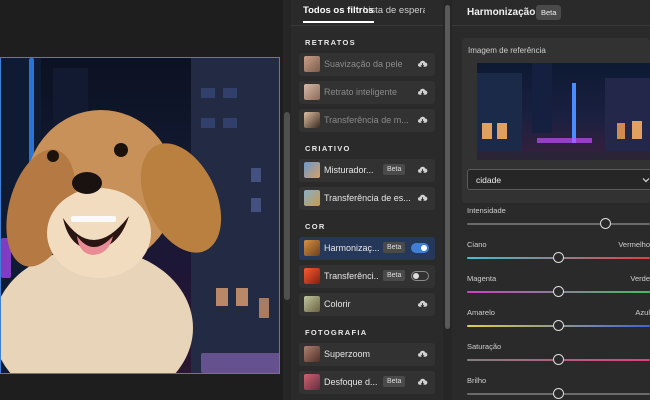 This screenshot has height=400, width=650. I want to click on section-criativo: CRIATIVO, so click(328, 148).